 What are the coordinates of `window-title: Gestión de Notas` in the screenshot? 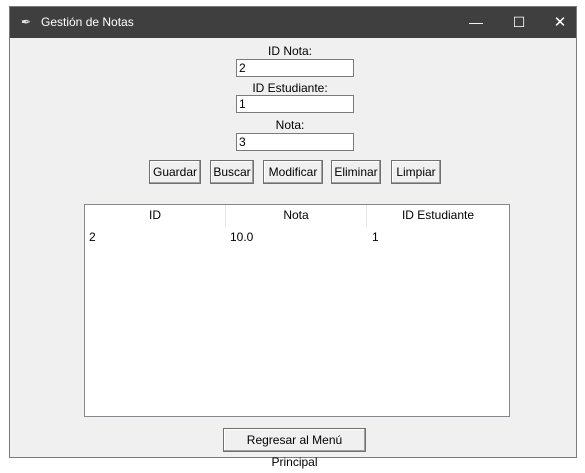 It's located at (87, 22).